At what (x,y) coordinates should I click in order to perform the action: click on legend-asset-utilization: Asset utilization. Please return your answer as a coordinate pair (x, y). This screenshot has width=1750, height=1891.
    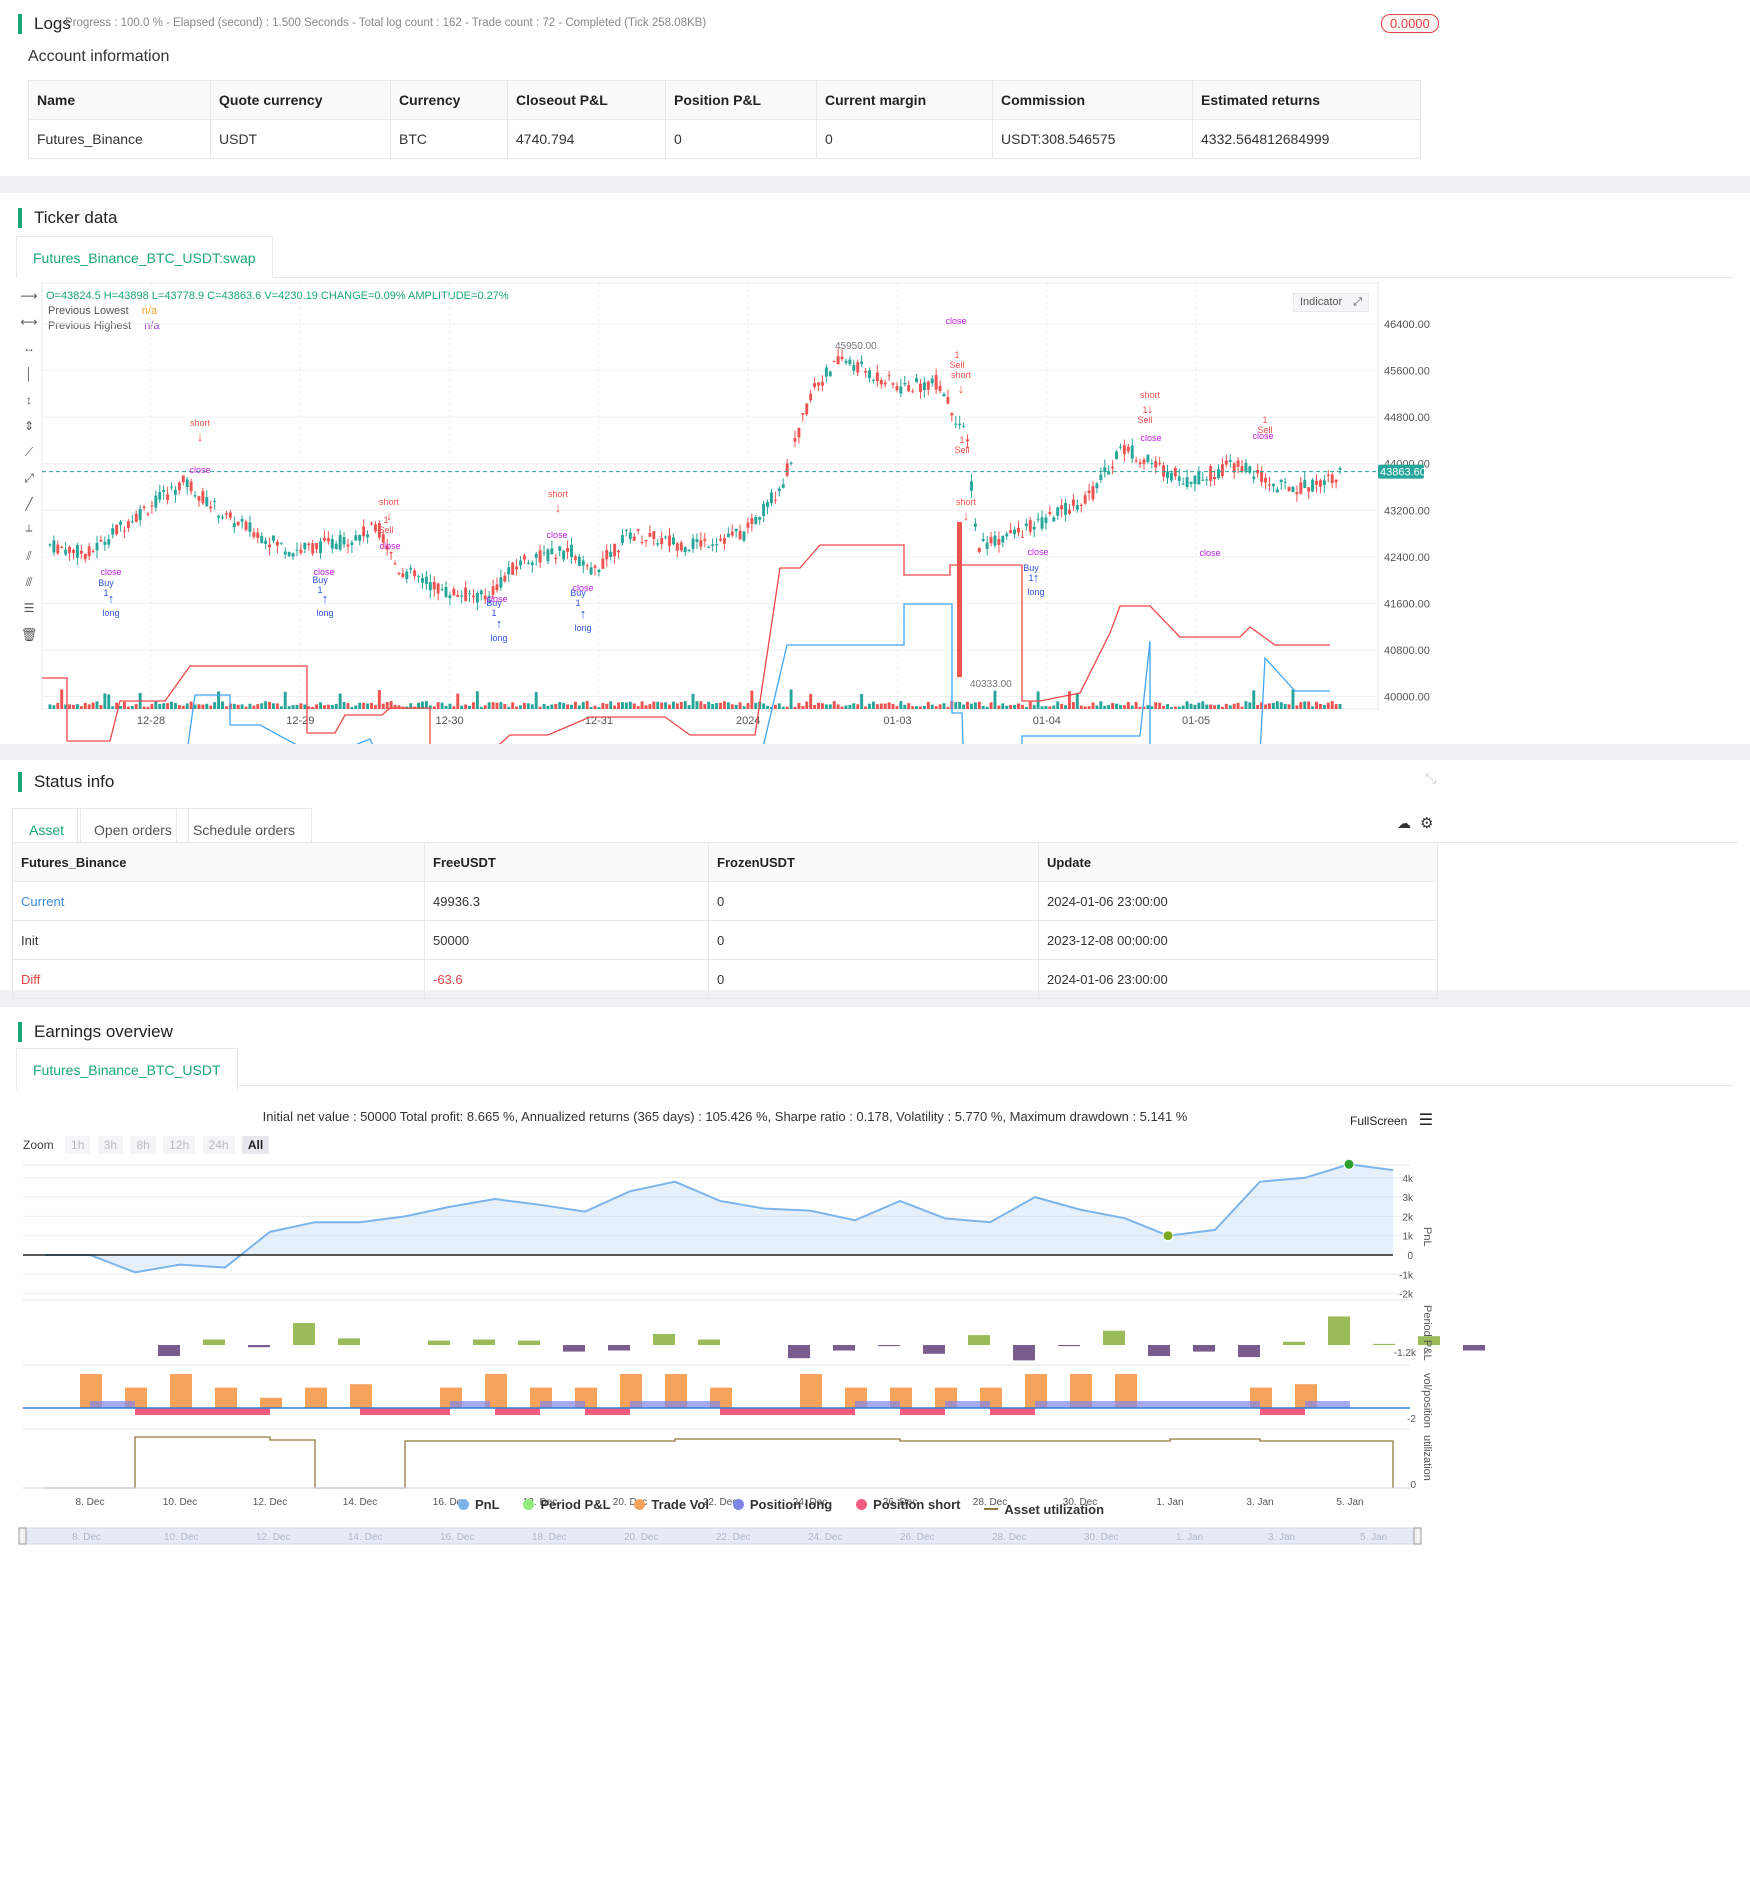
    Looking at the image, I should click on (1044, 1509).